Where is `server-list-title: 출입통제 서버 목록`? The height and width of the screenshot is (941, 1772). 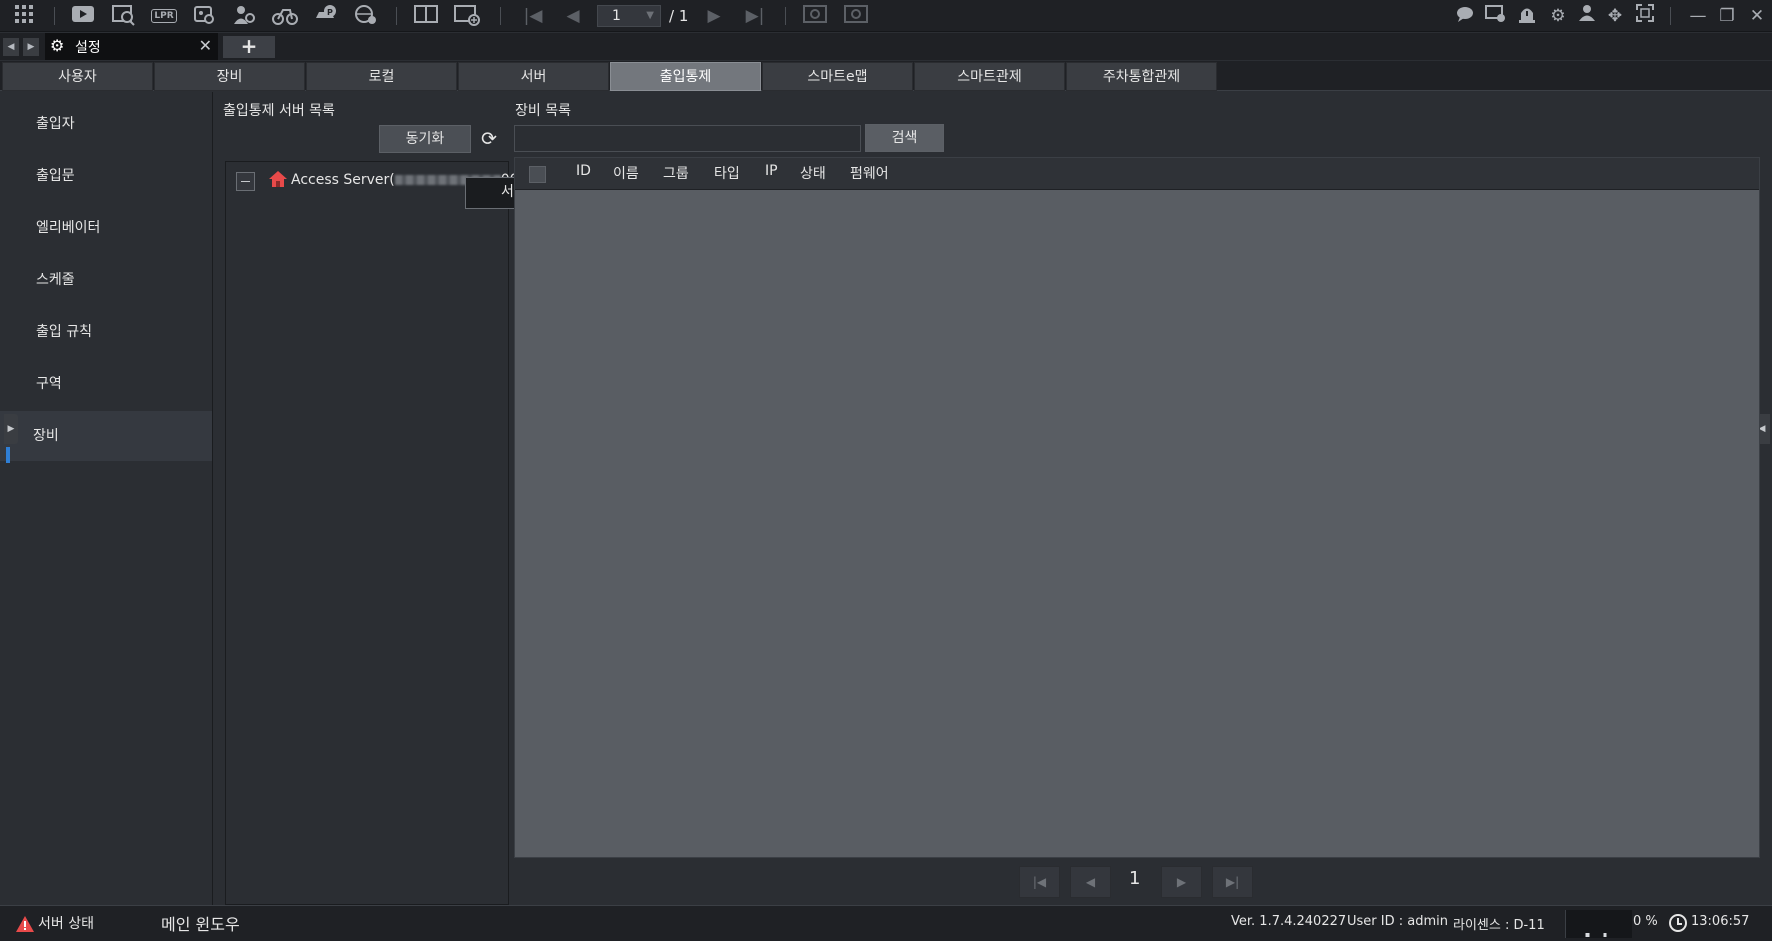
server-list-title: 출입통제 서버 목록 is located at coordinates (279, 111).